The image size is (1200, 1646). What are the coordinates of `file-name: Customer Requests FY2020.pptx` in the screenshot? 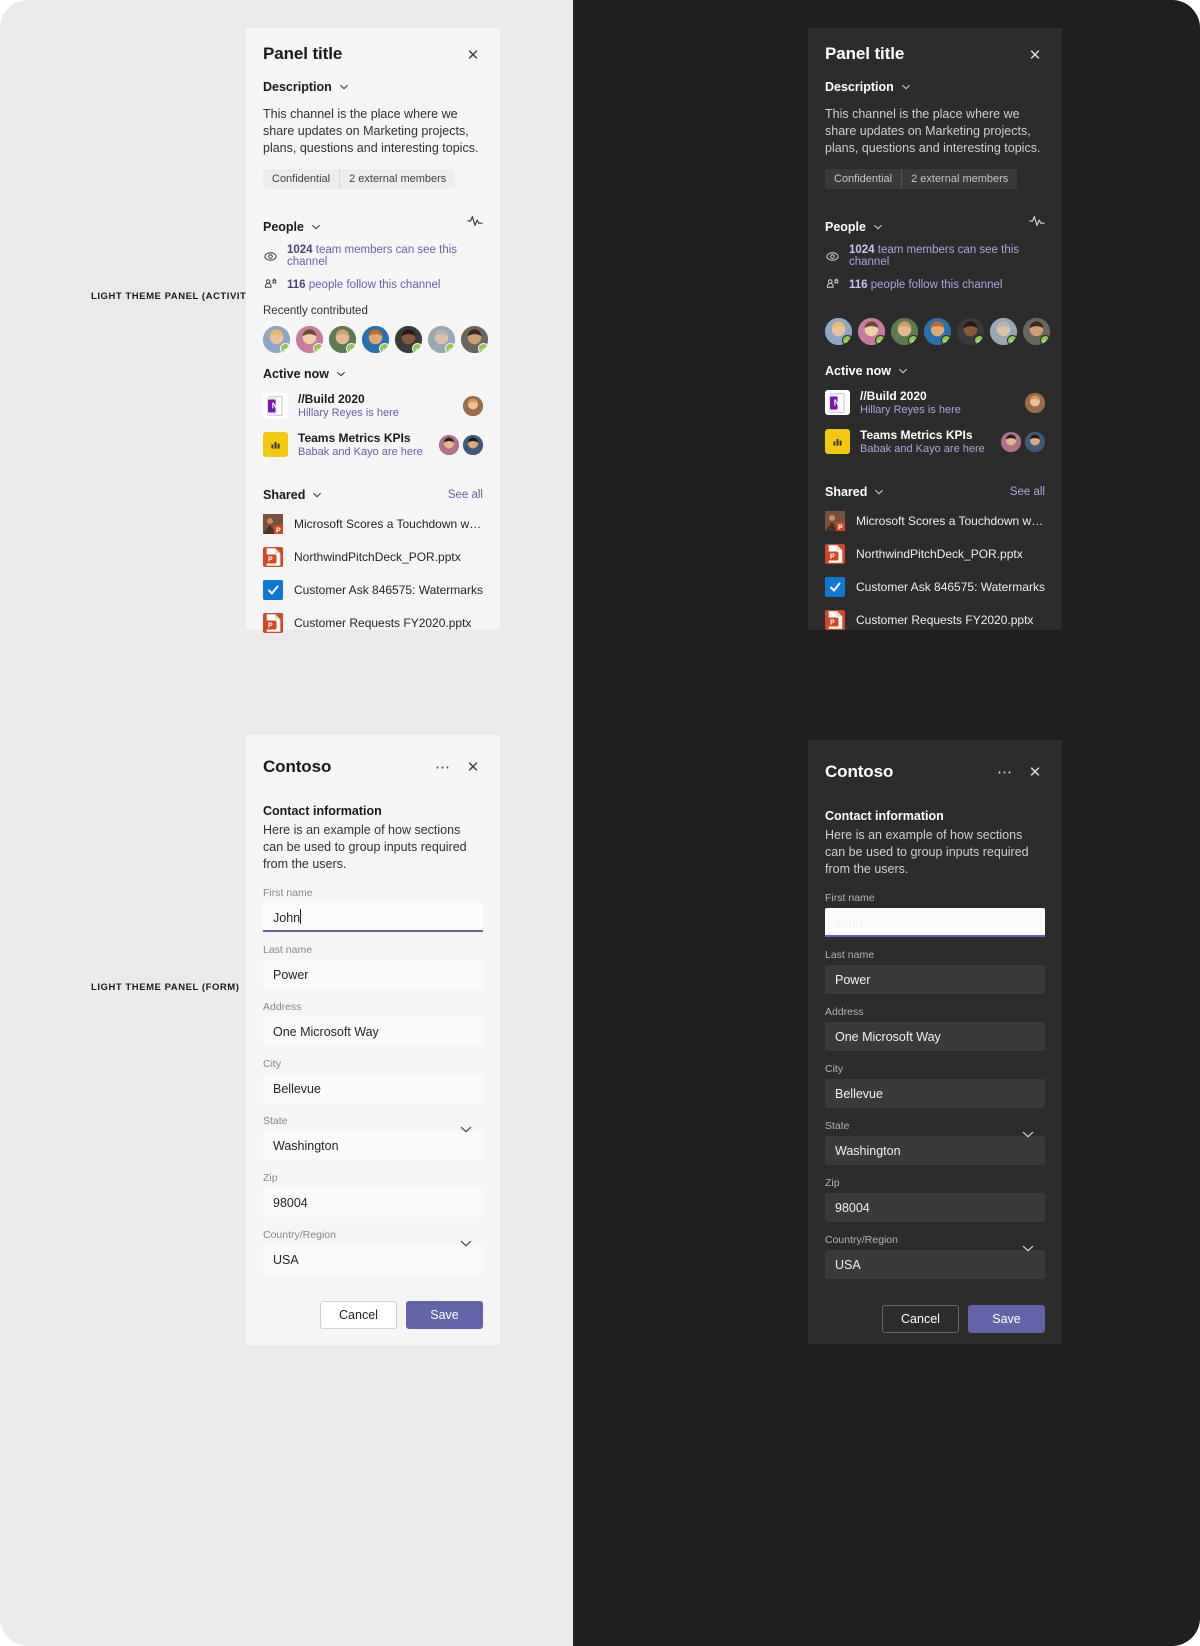 It's located at (945, 620).